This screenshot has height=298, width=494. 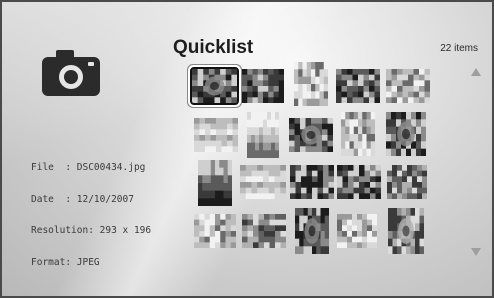 What do you see at coordinates (82, 199) in the screenshot?
I see `file-date-line: Date : 12/10/2007` at bounding box center [82, 199].